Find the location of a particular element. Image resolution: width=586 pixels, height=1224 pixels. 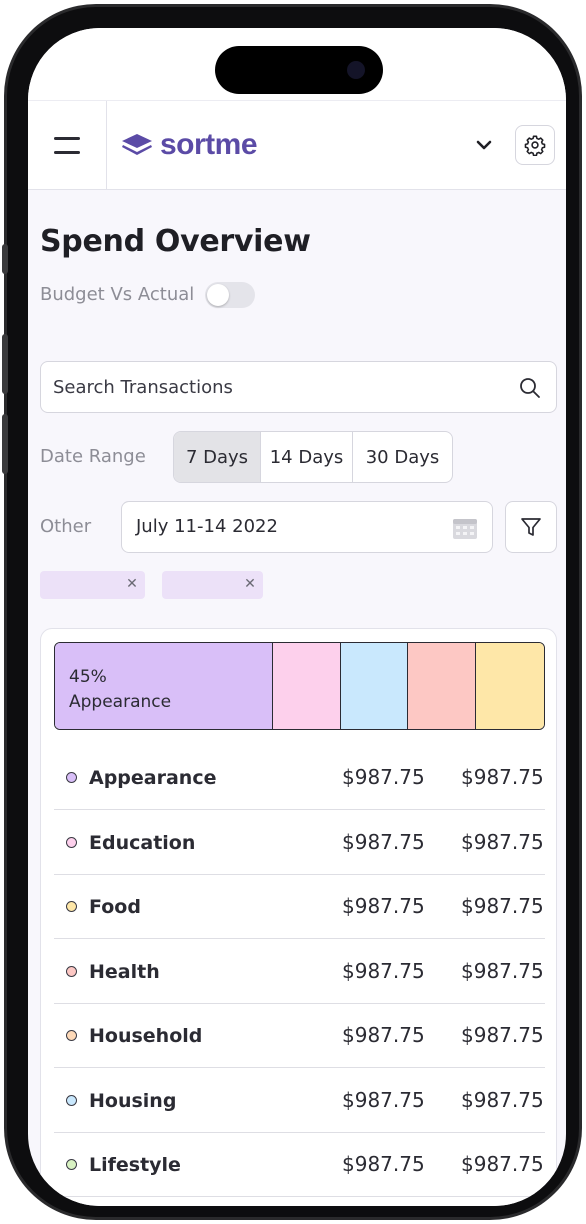

category-name: Health is located at coordinates (124, 971).